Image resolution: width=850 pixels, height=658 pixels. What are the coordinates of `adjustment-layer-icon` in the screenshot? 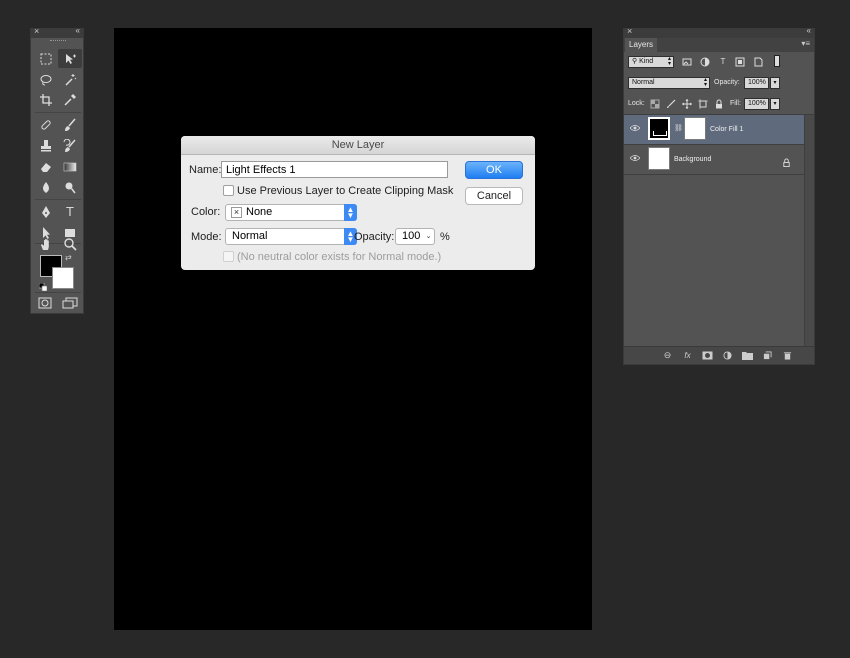 It's located at (727, 355).